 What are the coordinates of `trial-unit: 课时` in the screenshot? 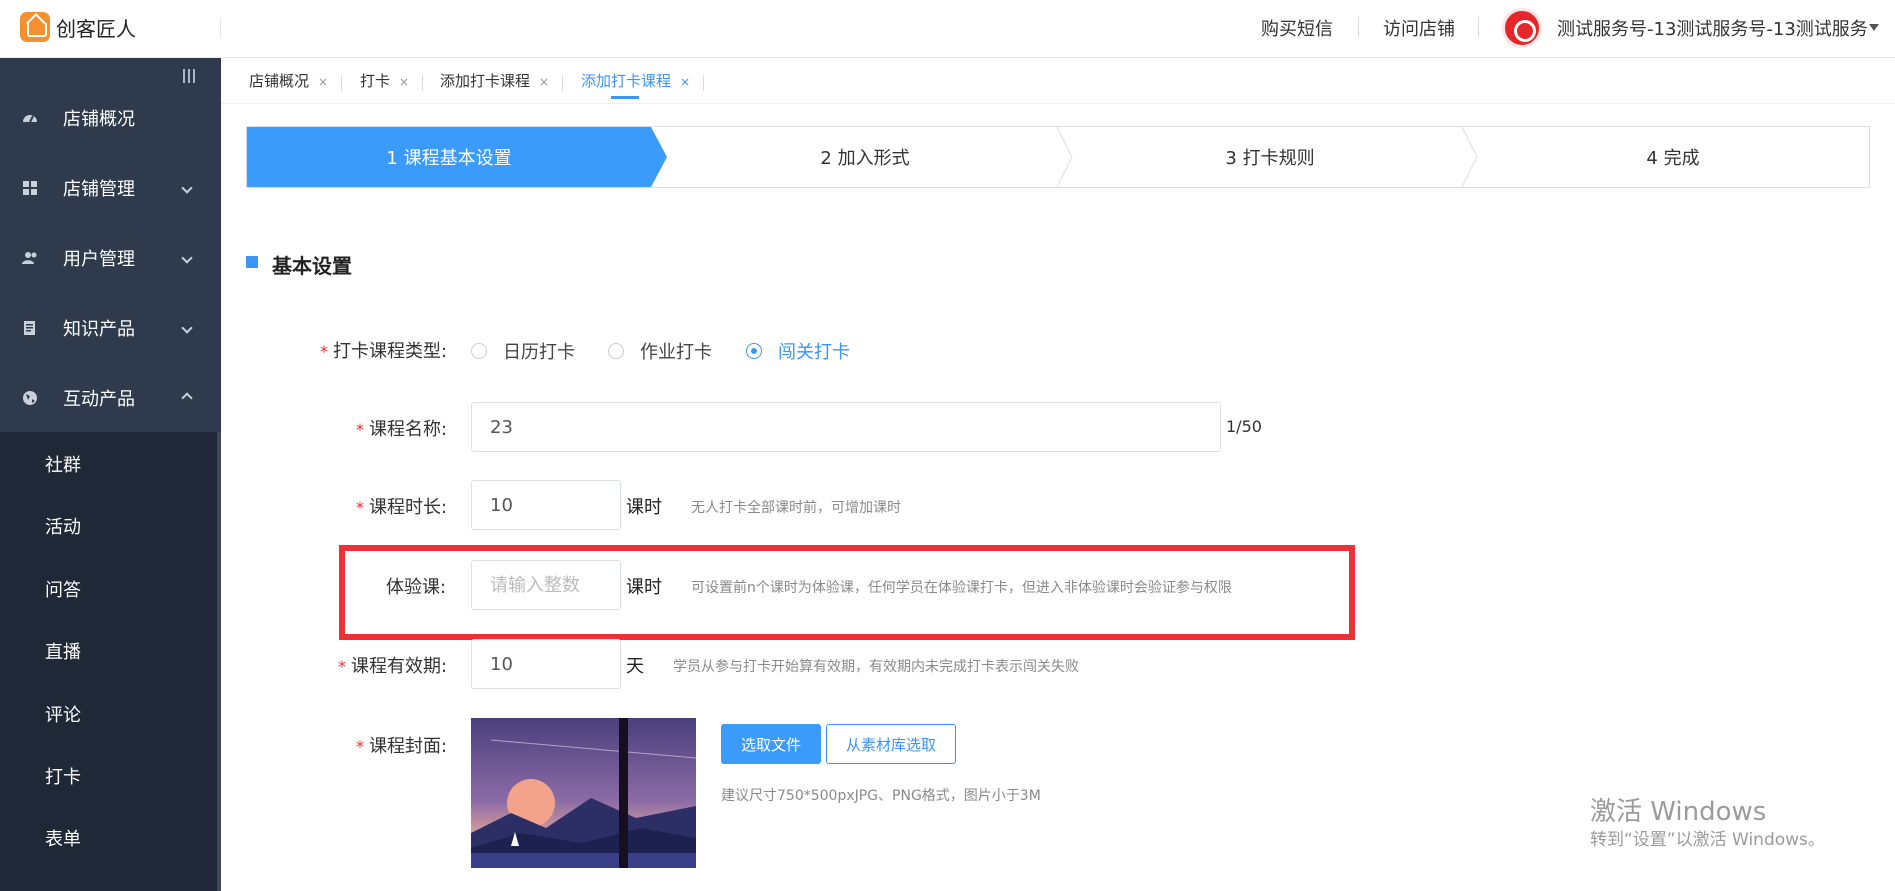 It's located at (644, 587).